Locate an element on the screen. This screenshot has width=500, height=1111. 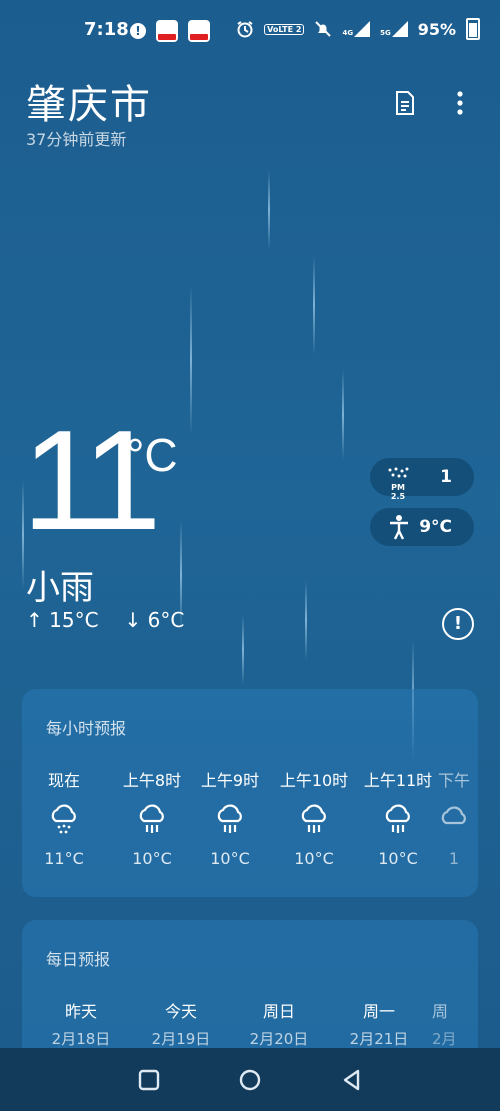
pm25-icon: PM 2.5 is located at coordinates (398, 482).